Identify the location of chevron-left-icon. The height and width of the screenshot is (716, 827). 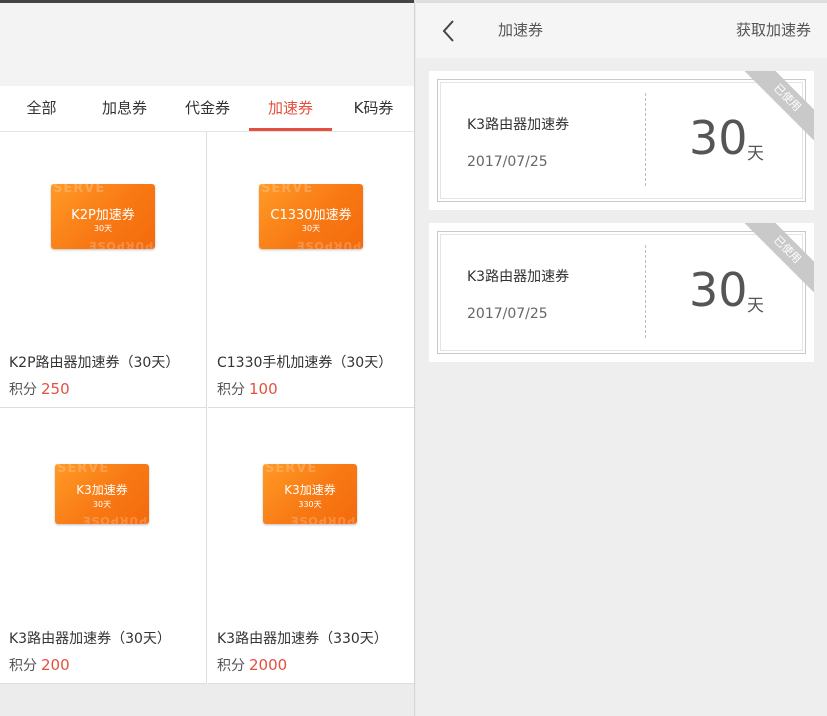
(450, 31).